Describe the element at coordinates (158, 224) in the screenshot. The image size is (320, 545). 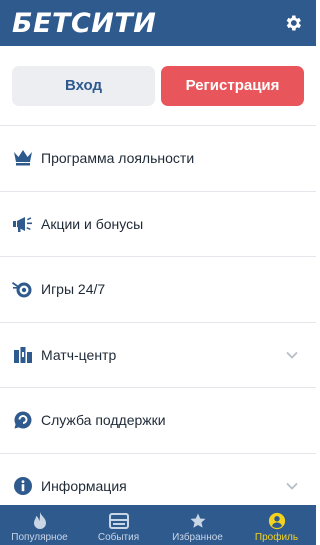
I see `menu-item-promotions: Акции и бонусы` at that location.